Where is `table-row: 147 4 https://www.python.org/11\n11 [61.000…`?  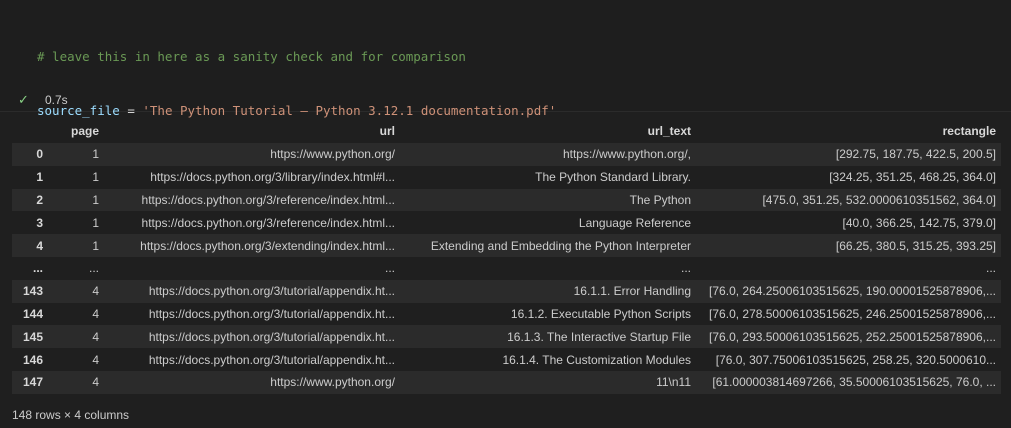 table-row: 147 4 https://www.python.org/11\n11 [61.000… is located at coordinates (506, 382).